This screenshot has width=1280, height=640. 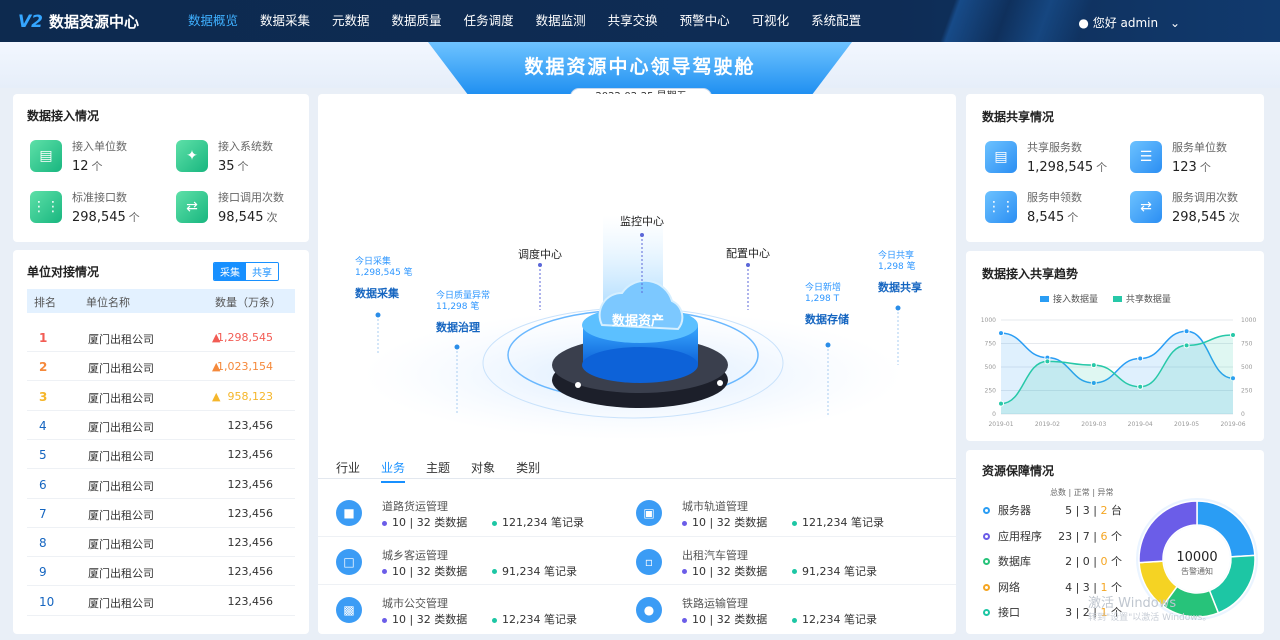 I want to click on kpi-label: 表记录数, so click(x=835, y=170).